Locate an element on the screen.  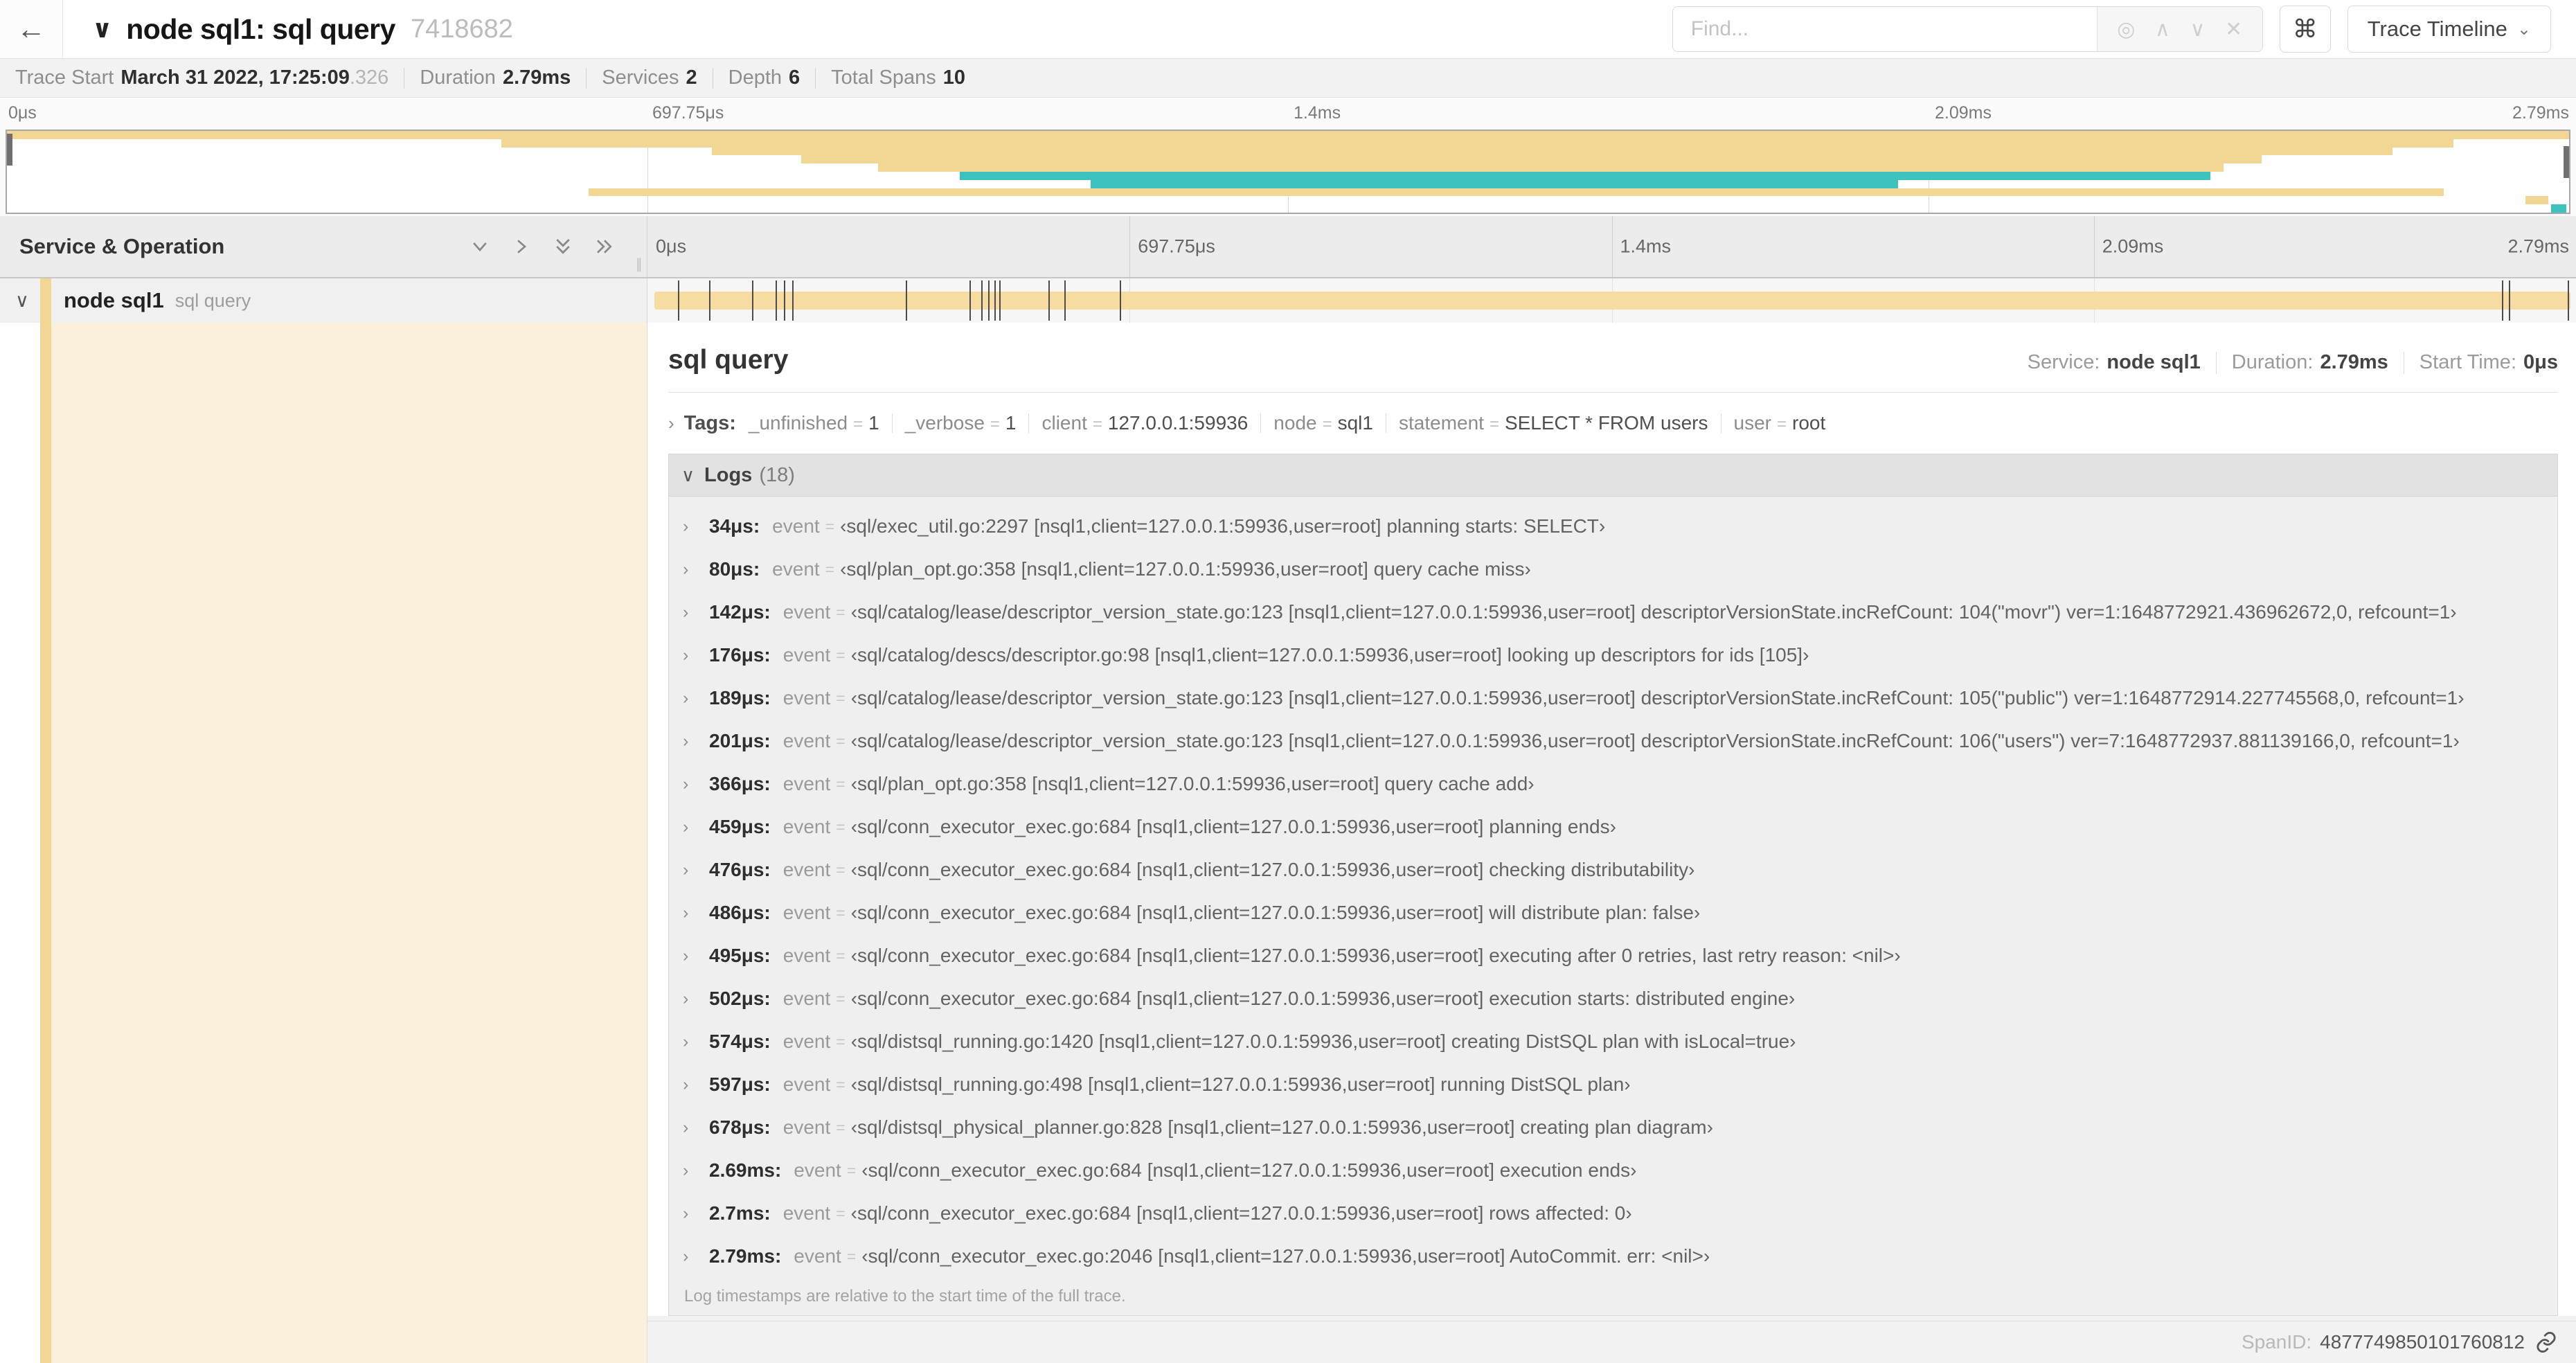
prev-match-icon: ∧ is located at coordinates (2162, 30).